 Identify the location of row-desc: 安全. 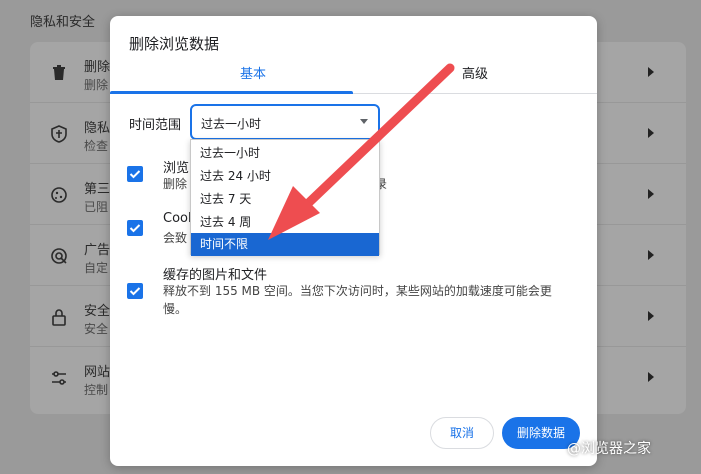
(96, 329).